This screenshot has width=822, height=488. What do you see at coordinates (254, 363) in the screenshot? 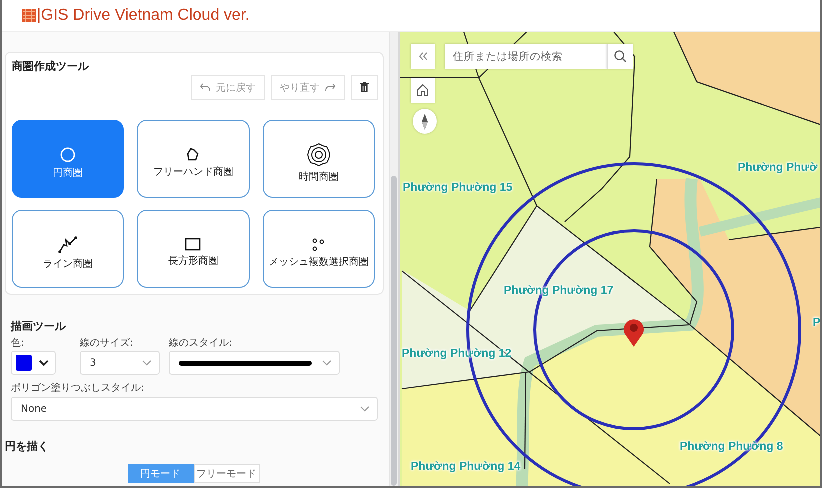
I see `line-style-select` at bounding box center [254, 363].